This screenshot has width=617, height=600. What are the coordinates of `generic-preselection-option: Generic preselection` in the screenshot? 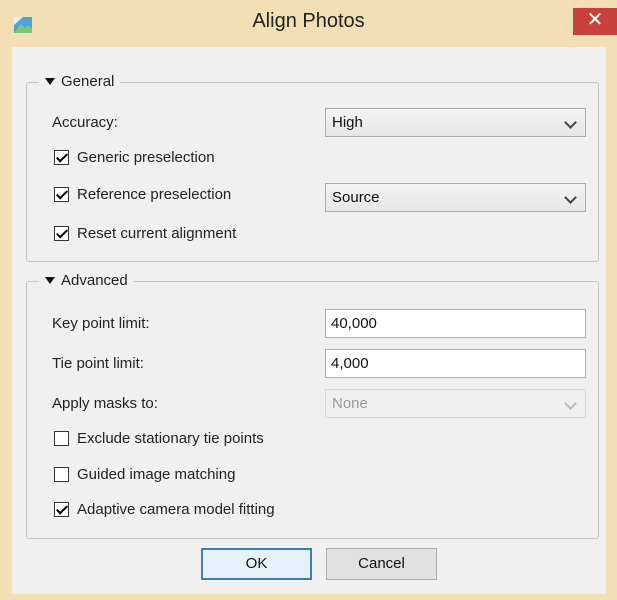 It's located at (134, 157).